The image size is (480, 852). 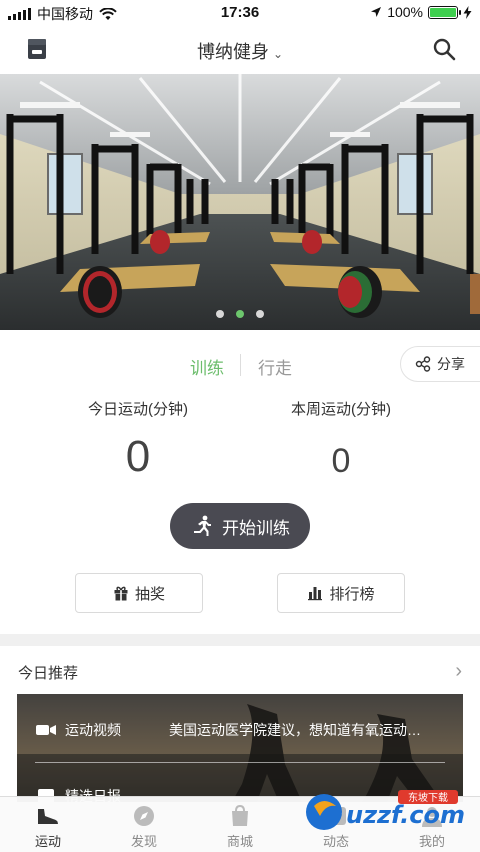 I want to click on tab-divider, so click(x=240, y=365).